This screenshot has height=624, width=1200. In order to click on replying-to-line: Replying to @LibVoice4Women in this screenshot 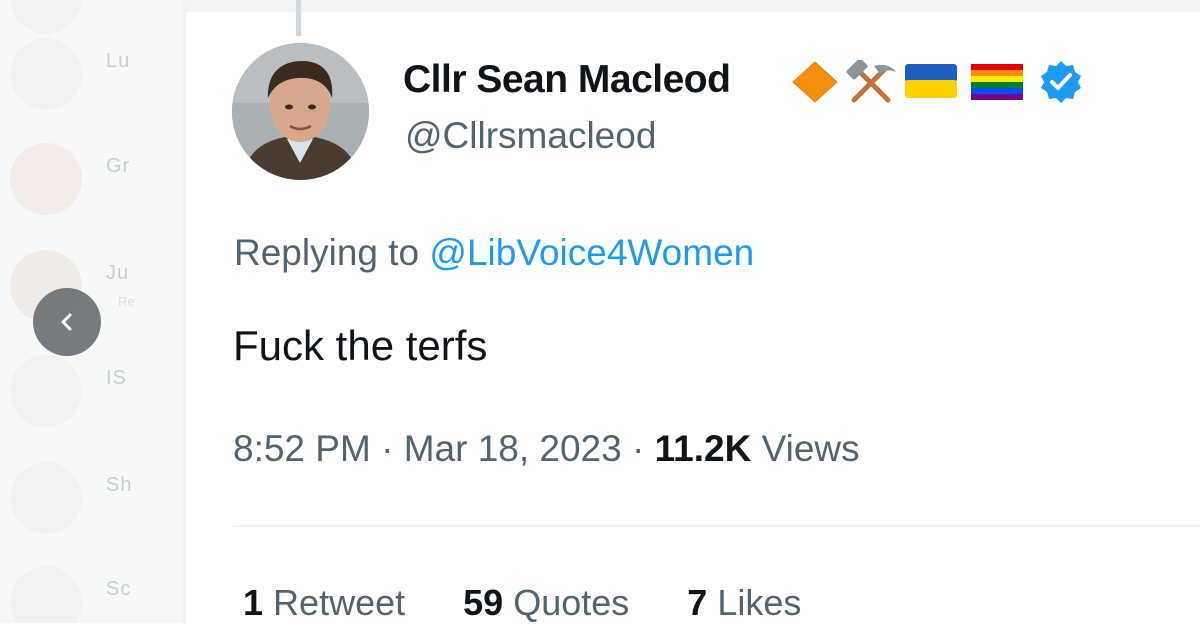, I will do `click(494, 253)`.